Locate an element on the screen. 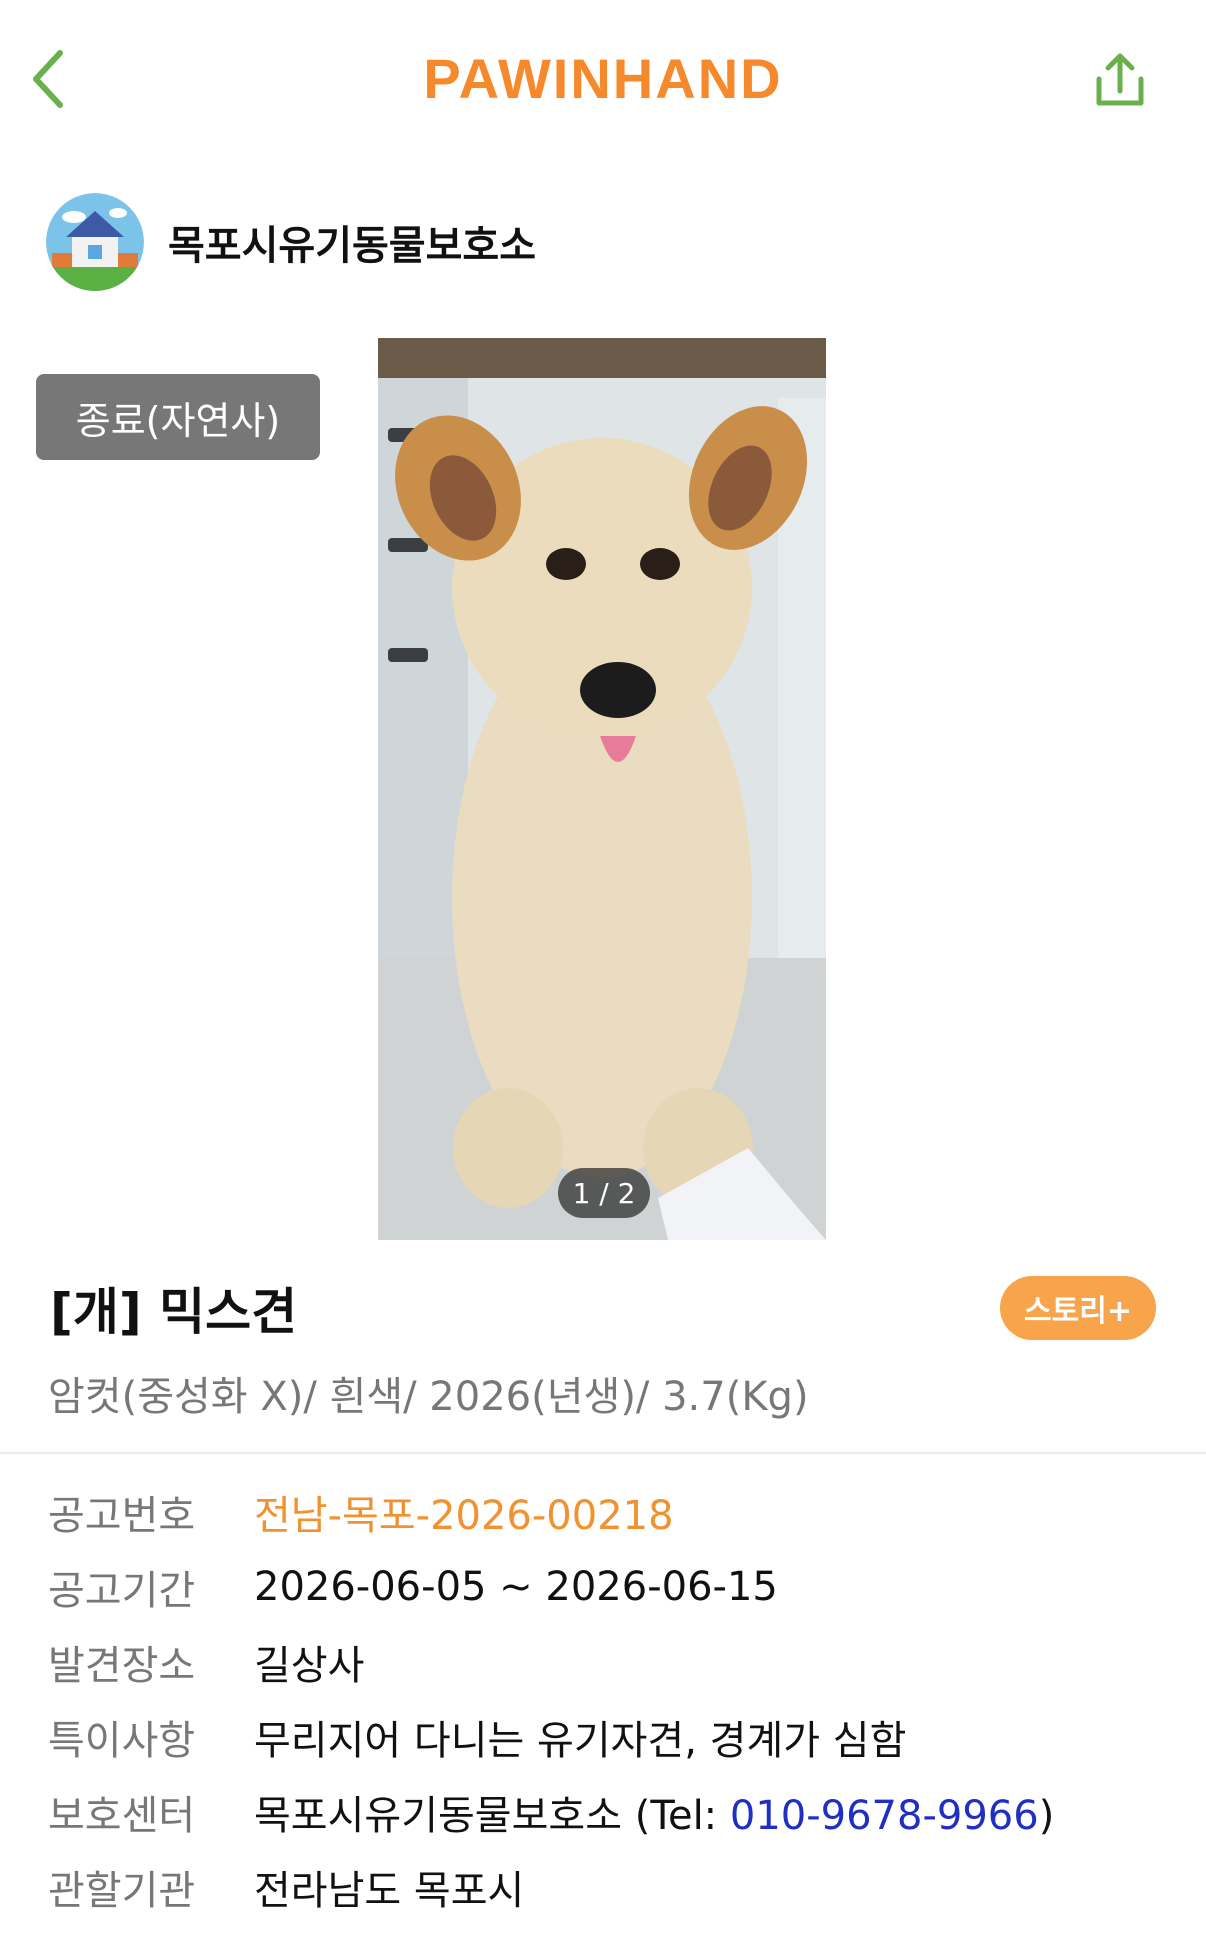 This screenshot has height=1936, width=1206. authority-label: 관할기관 is located at coordinates (122, 1890).